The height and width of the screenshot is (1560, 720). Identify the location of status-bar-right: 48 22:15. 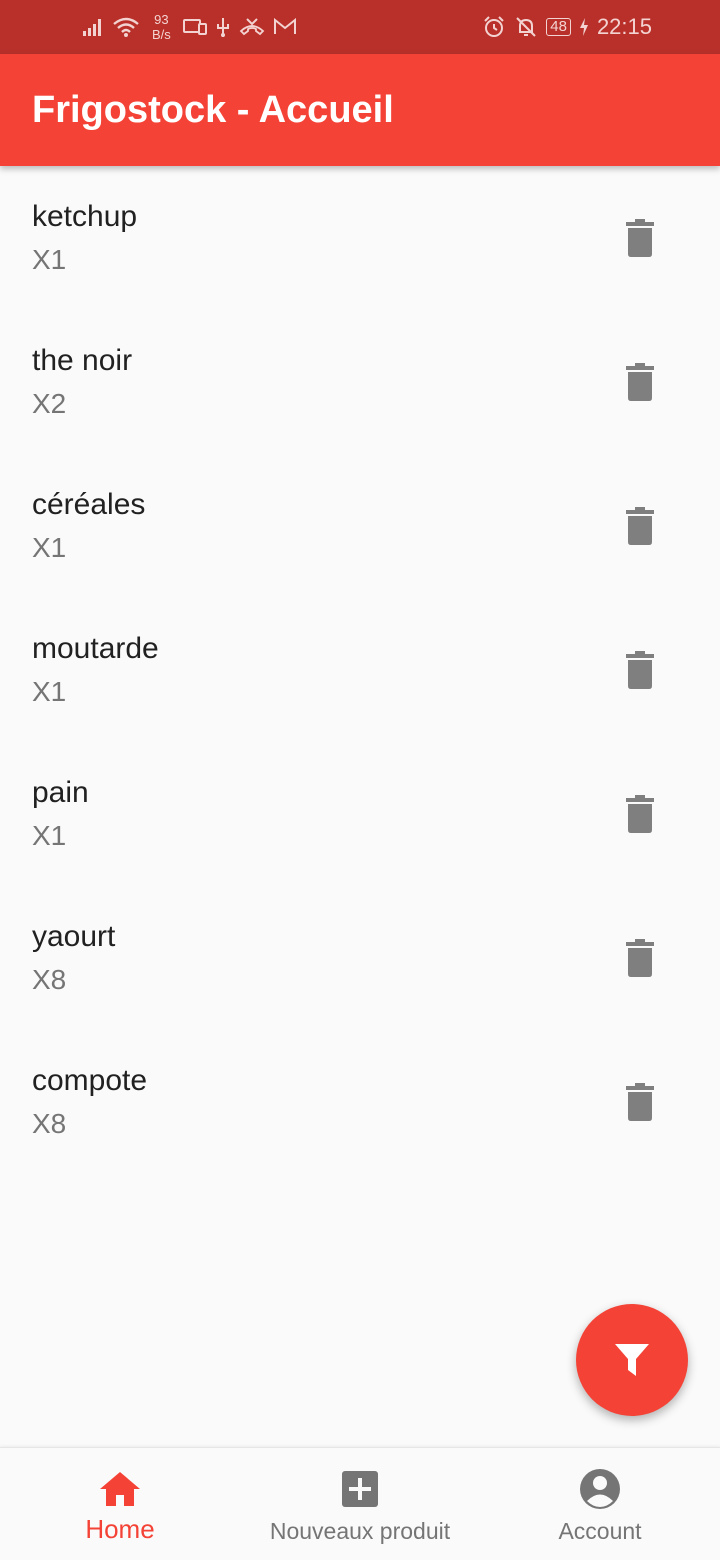
(567, 27).